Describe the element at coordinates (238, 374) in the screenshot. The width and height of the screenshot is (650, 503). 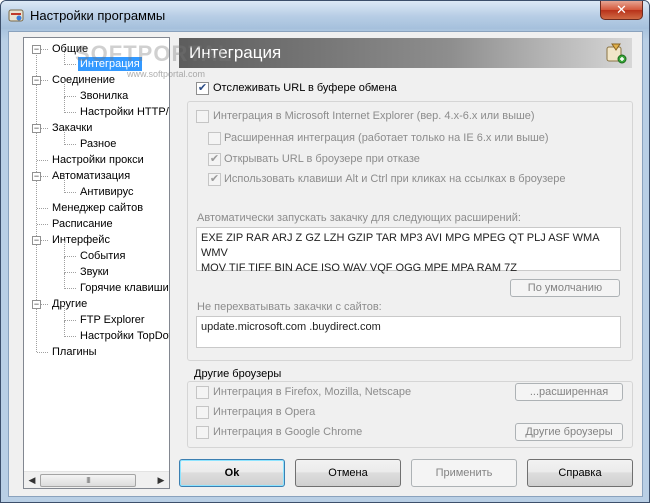
I see `other-browsers-title: Другие броузеры` at that location.